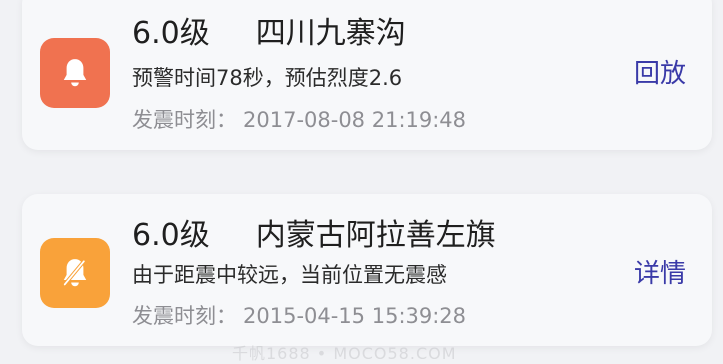 The image size is (723, 364). Describe the element at coordinates (344, 353) in the screenshot. I see `watermark: 千帆1688 • MOCO58.COM` at that location.